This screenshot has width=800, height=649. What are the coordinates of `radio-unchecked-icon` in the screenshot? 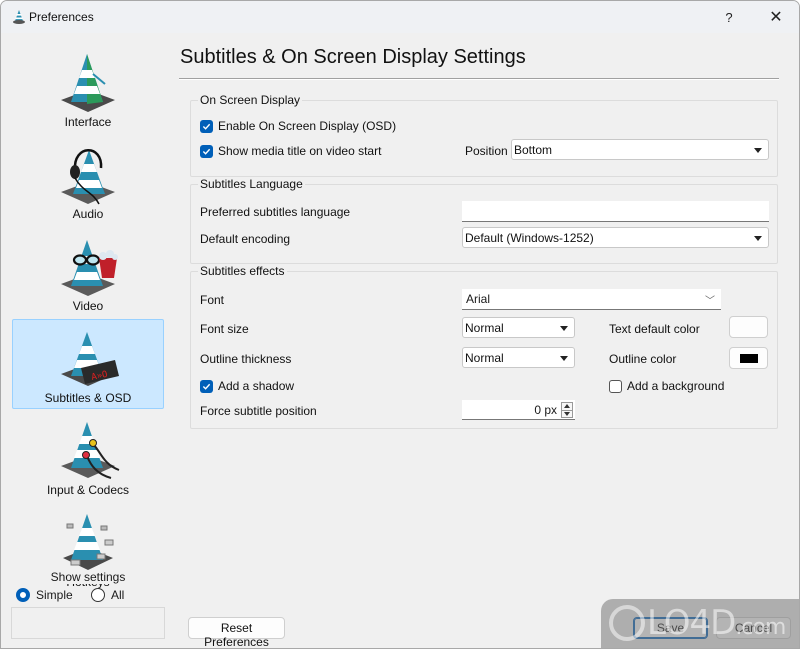 It's located at (98, 595).